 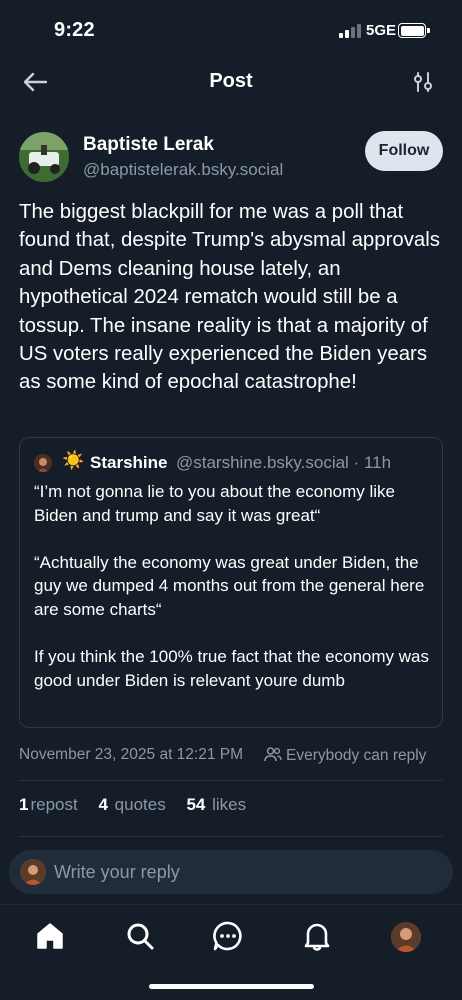 I want to click on reply-setting-label: Everybody can reply, so click(x=356, y=755).